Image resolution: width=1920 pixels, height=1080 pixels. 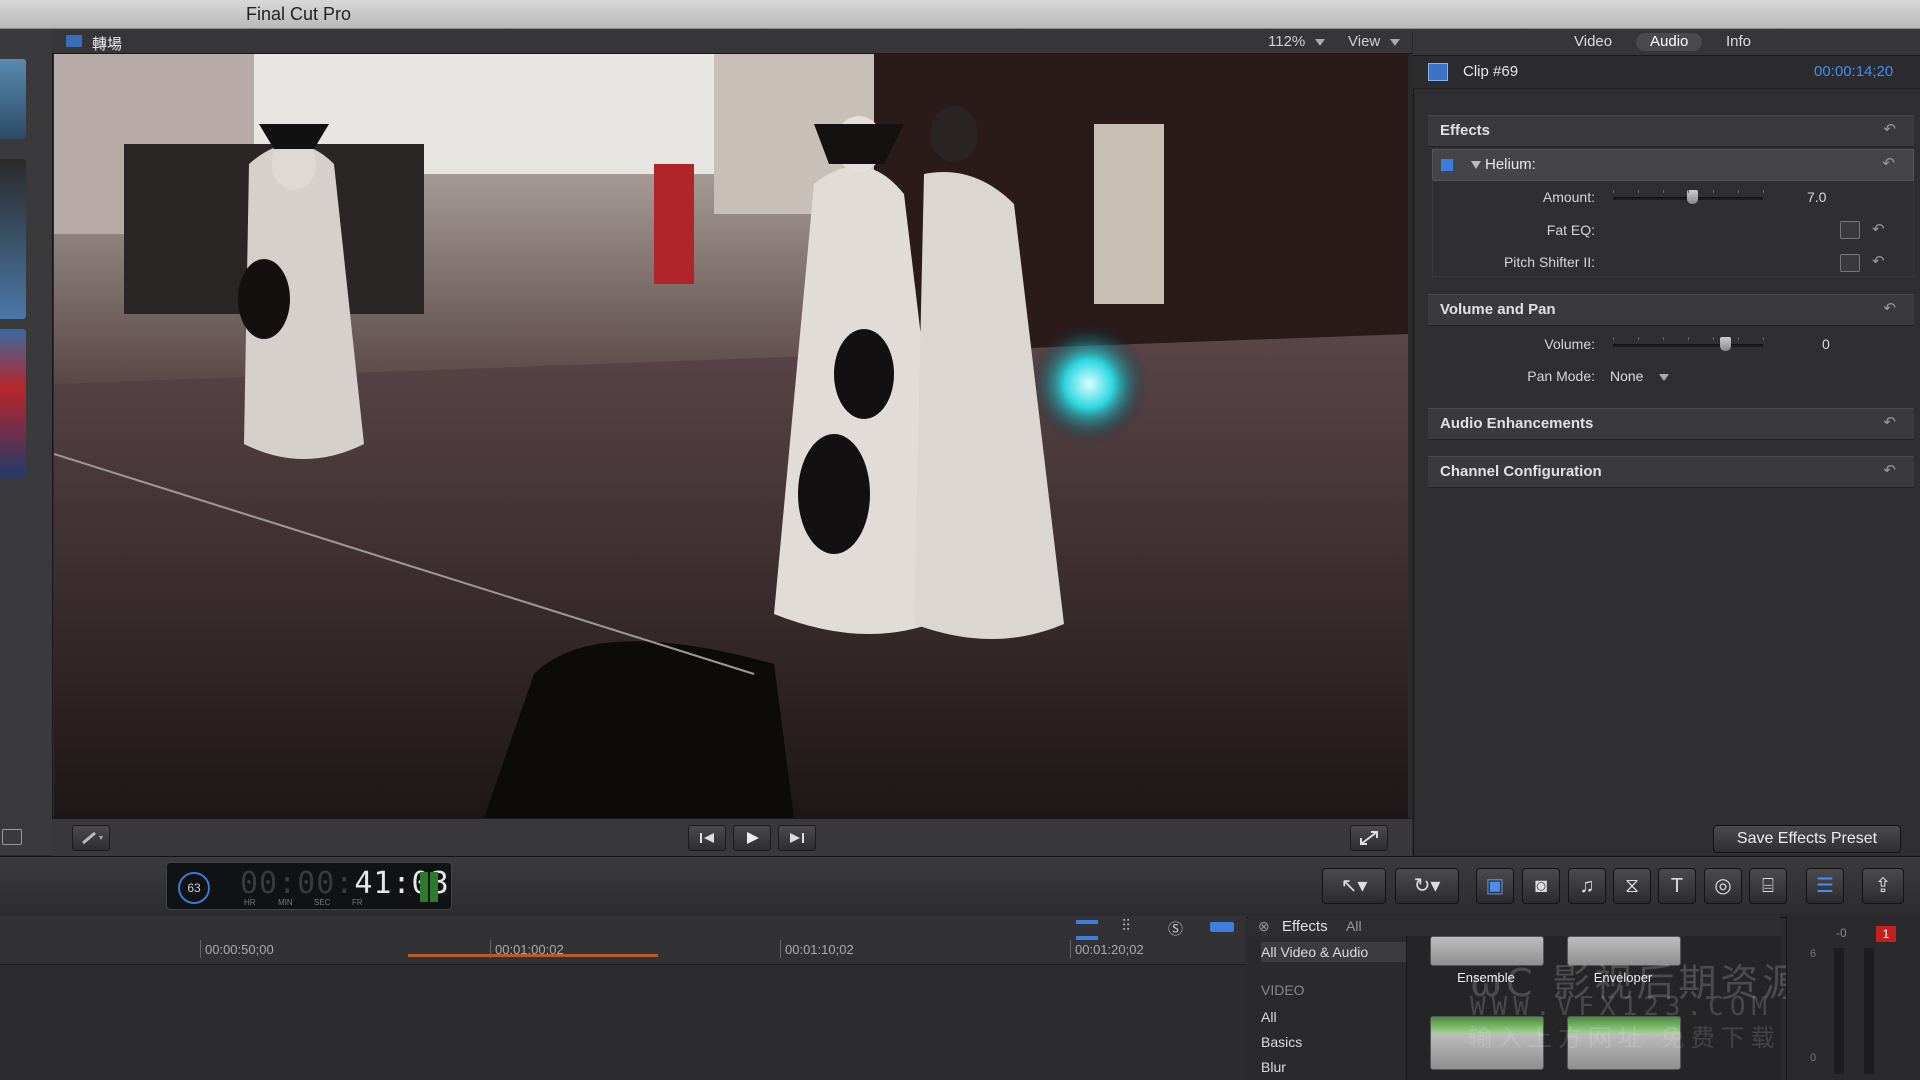 I want to click on zoom-value: 112%, so click(x=1287, y=41).